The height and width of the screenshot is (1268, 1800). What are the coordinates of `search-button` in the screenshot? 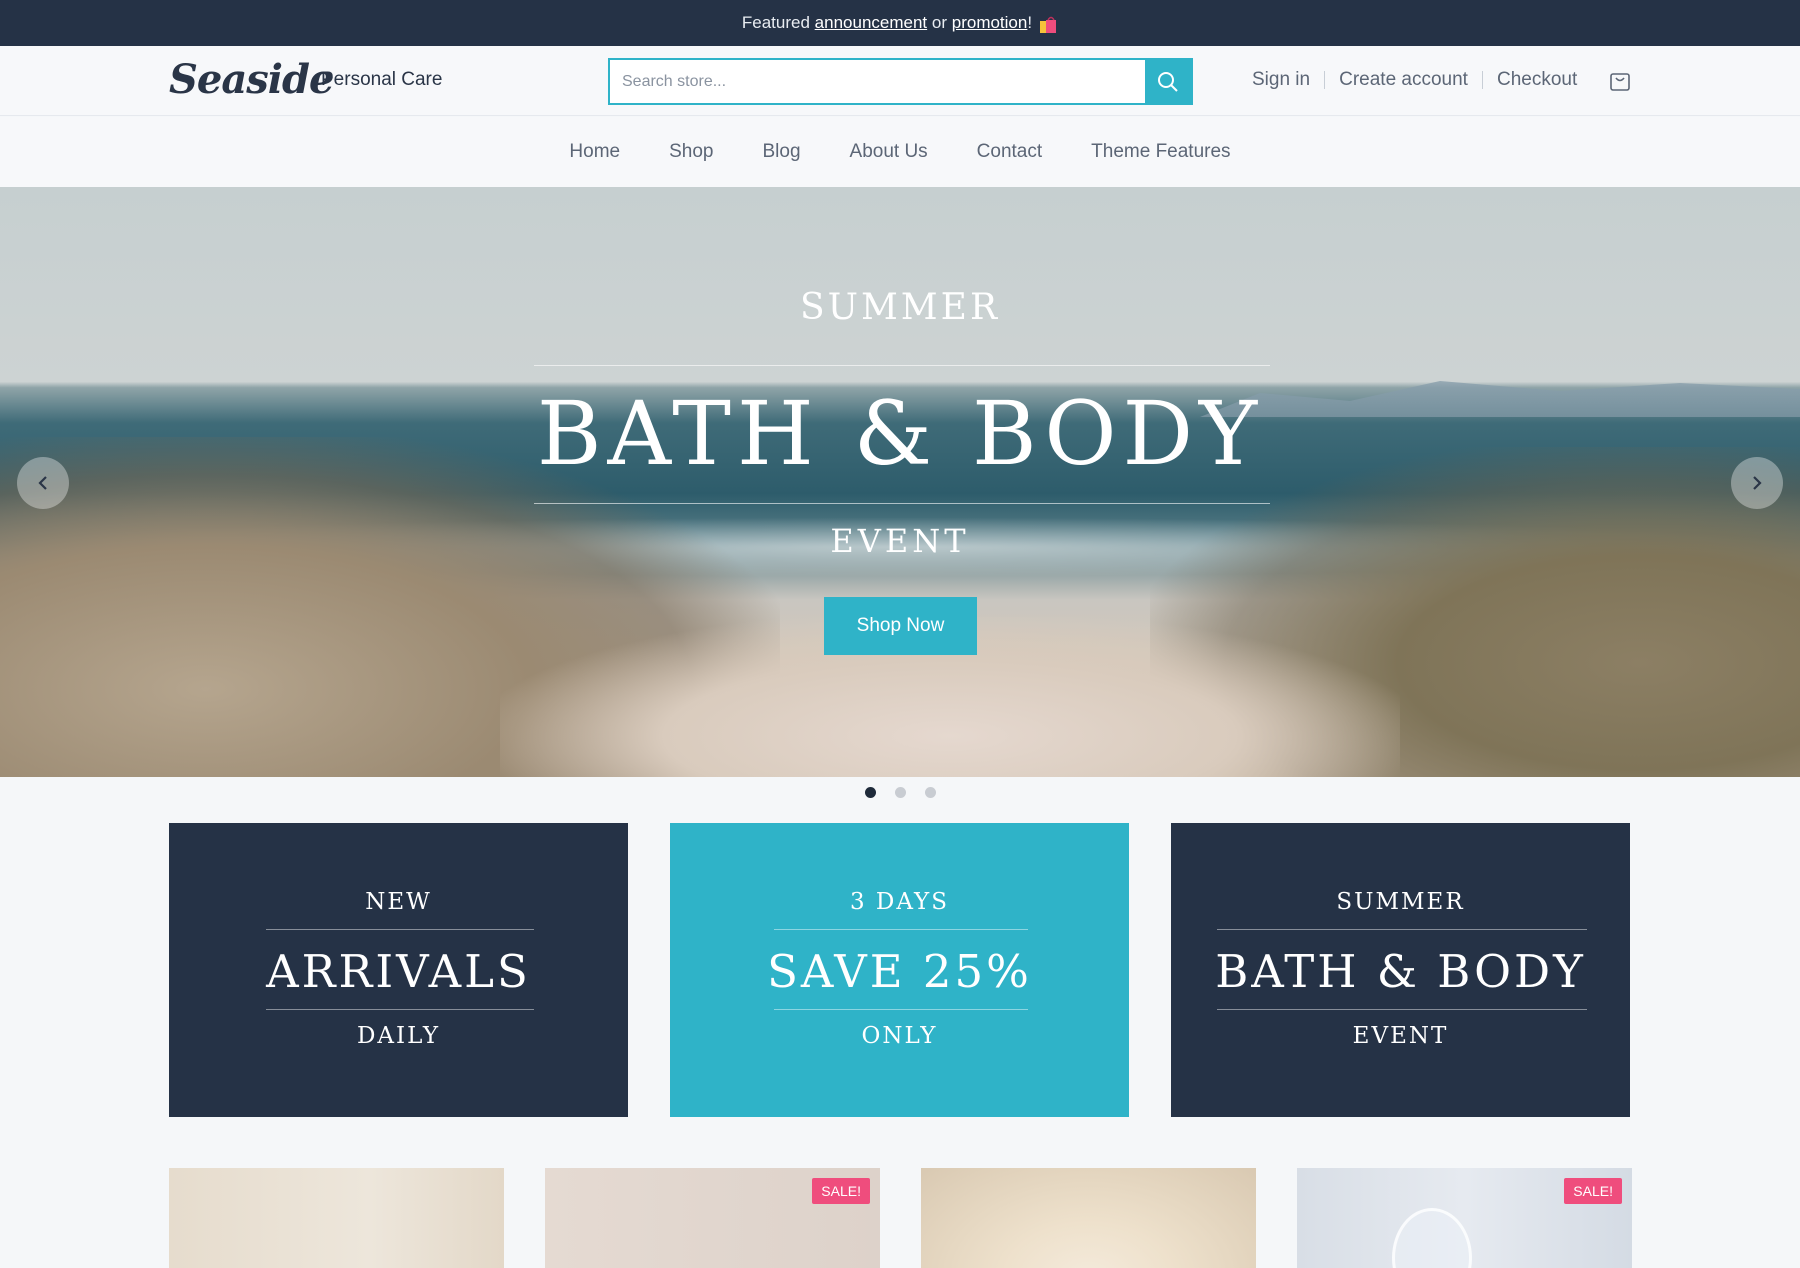 It's located at (1168, 81).